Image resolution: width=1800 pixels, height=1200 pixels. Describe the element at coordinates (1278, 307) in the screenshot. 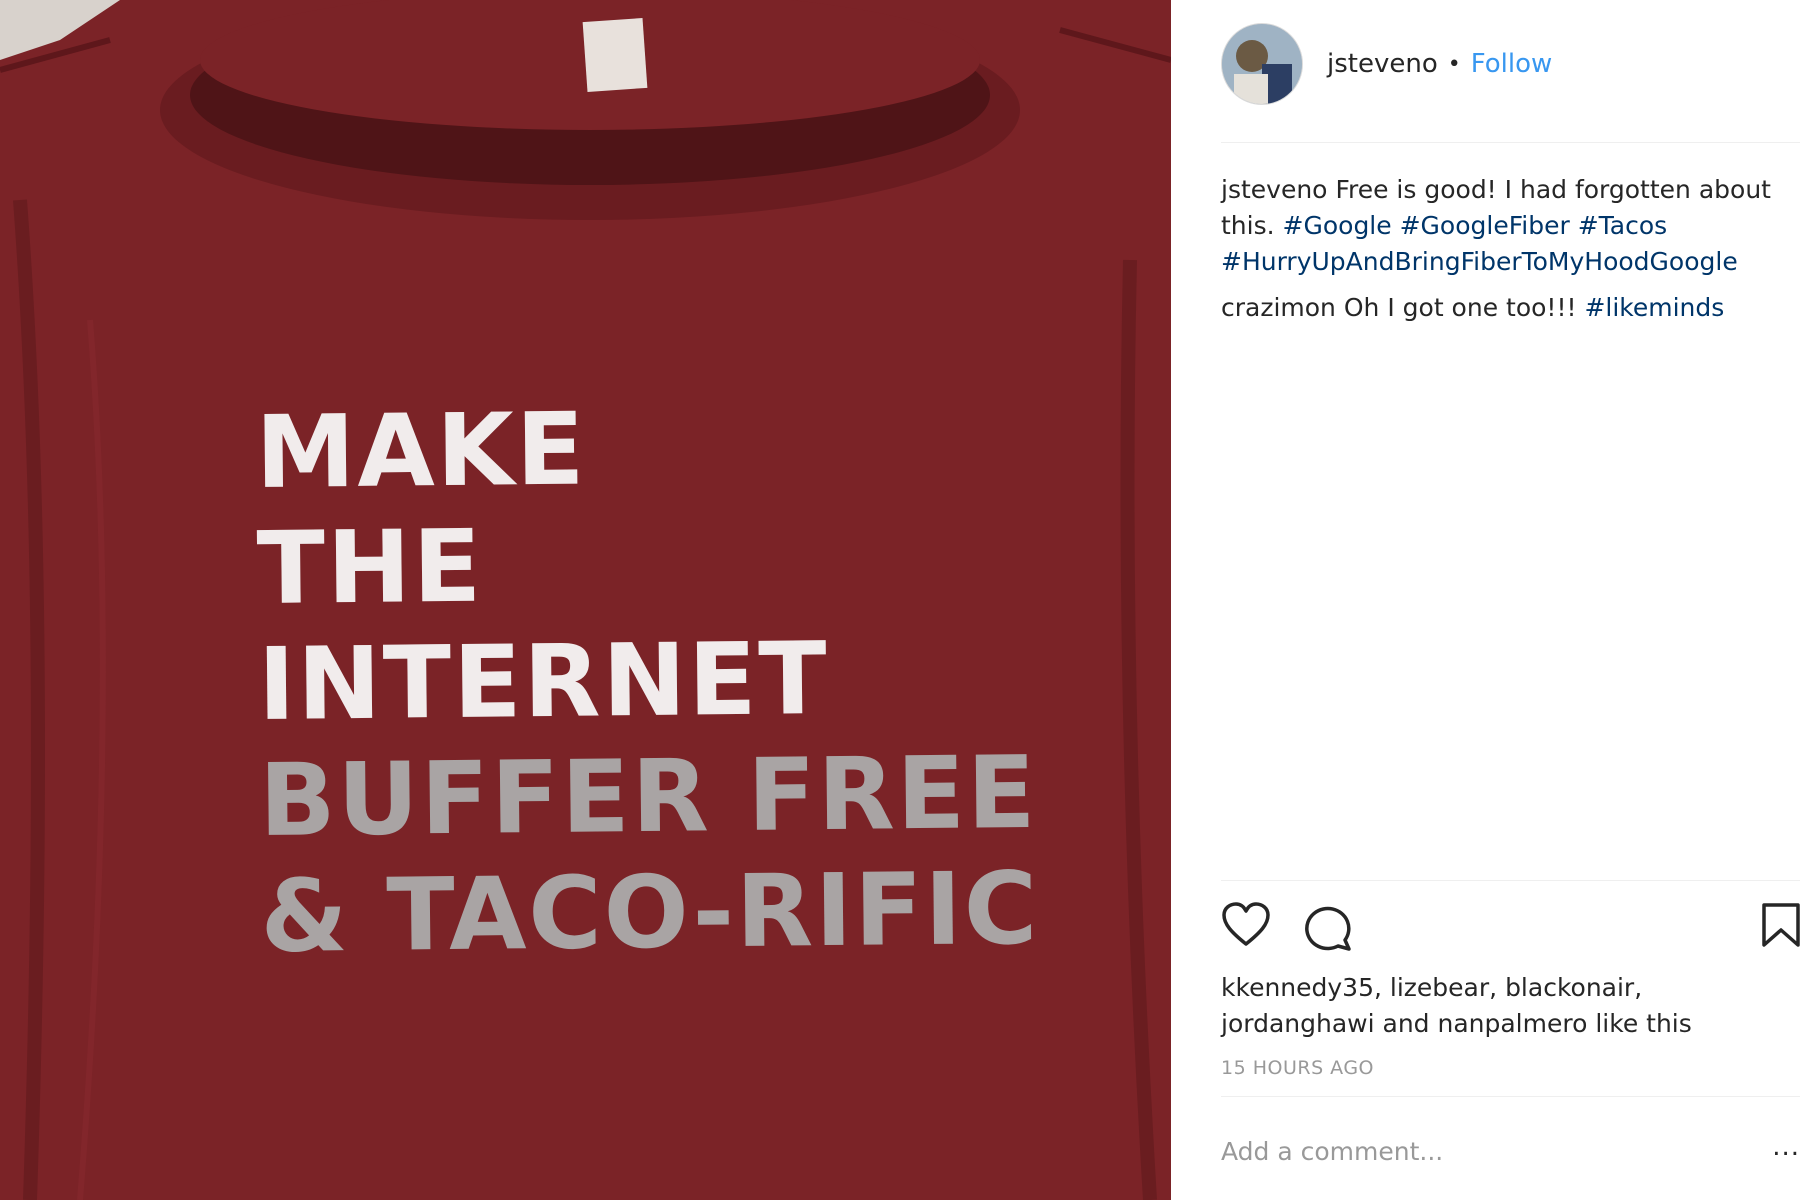

I see `comment-username: crazimon` at that location.